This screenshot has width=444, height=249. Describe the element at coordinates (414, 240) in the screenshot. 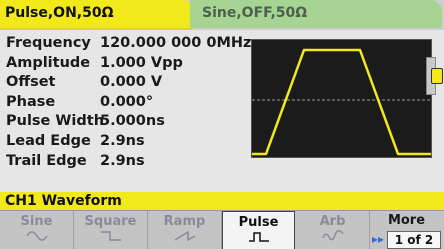

I see `page-indicator: 1 of 2` at that location.